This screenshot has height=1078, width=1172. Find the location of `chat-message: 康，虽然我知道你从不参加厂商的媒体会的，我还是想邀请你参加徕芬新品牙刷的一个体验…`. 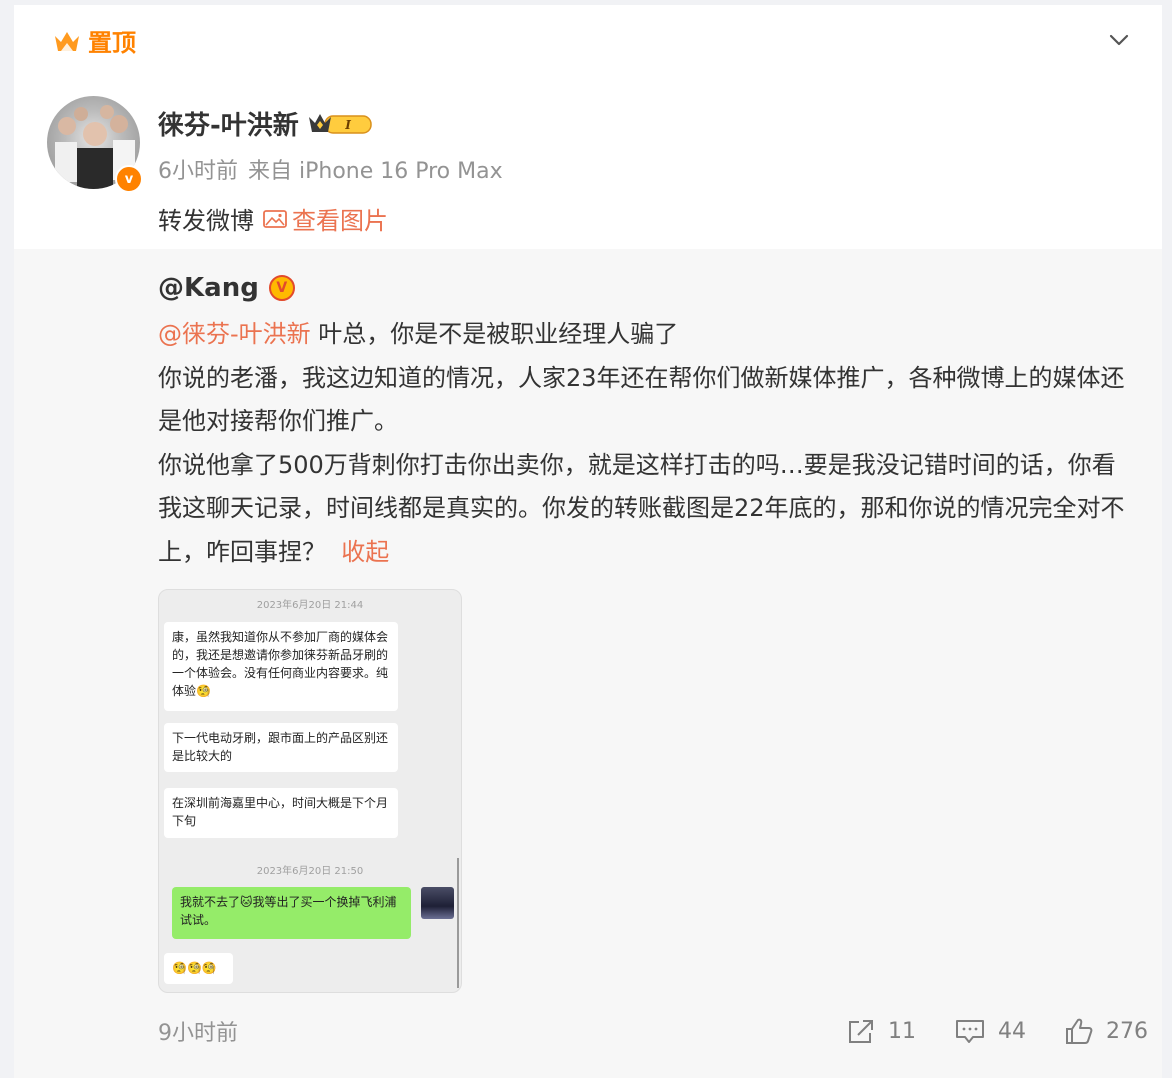

chat-message: 康，虽然我知道你从不参加厂商的媒体会的，我还是想邀请你参加徕芬新品牙刷的一个体验… is located at coordinates (281, 666).